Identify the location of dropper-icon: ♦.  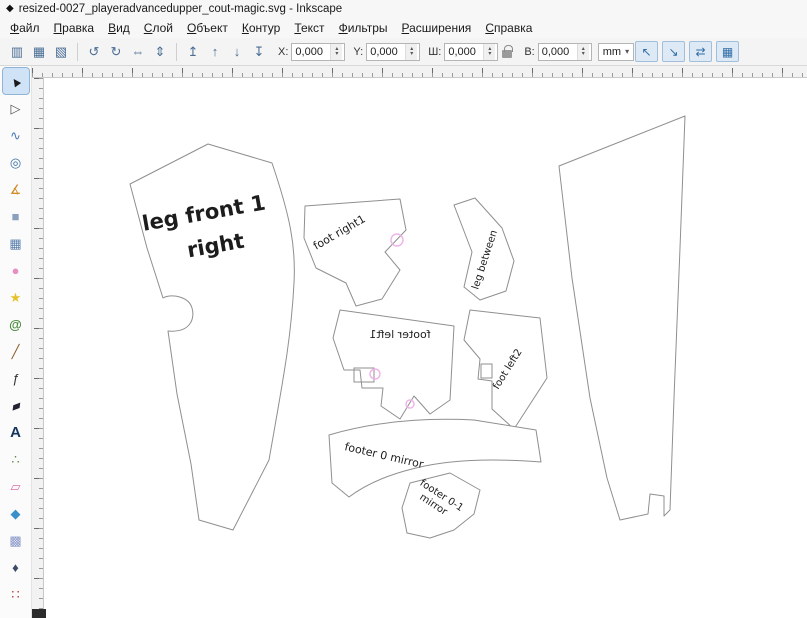
(15, 567).